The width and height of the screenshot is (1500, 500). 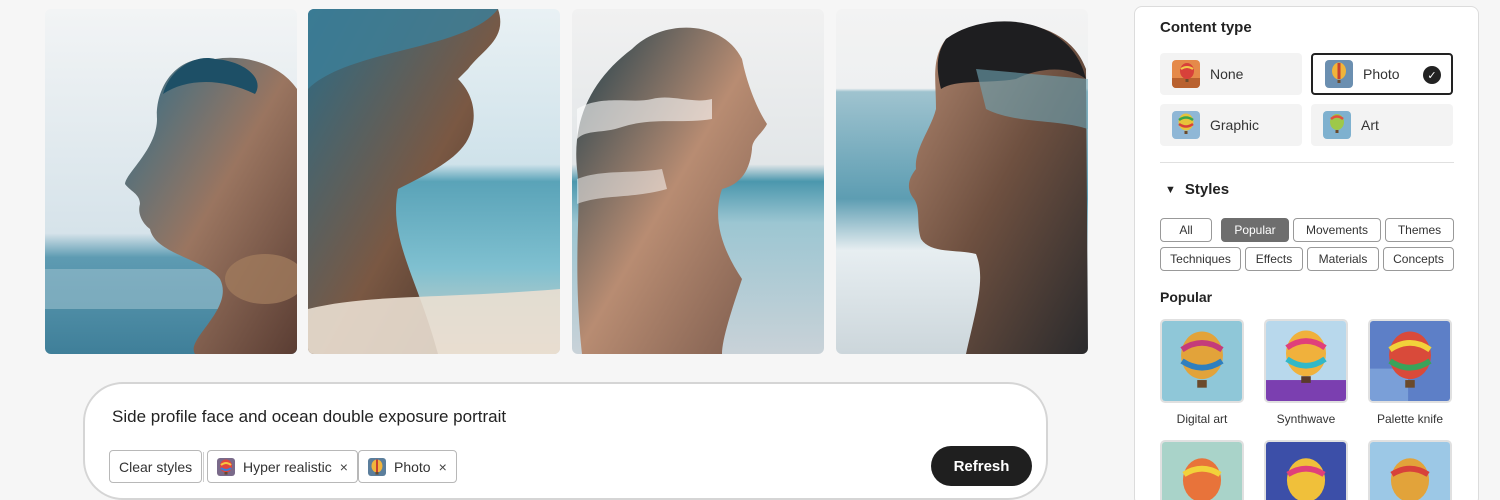 I want to click on styles-heading: ▼ Styles, so click(x=1197, y=189).